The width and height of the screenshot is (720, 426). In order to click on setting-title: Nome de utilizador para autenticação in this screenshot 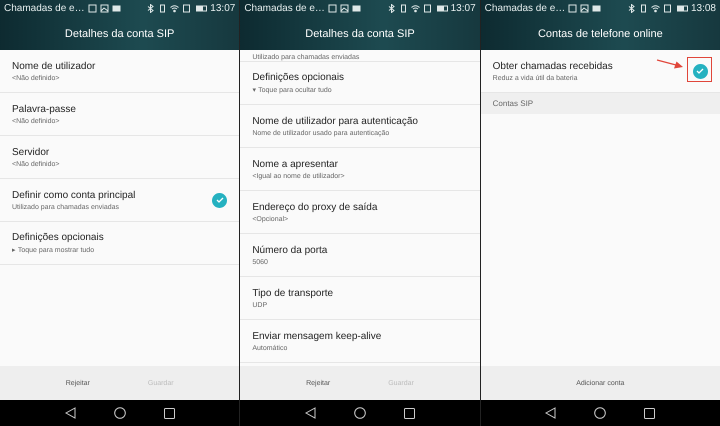, I will do `click(335, 121)`.